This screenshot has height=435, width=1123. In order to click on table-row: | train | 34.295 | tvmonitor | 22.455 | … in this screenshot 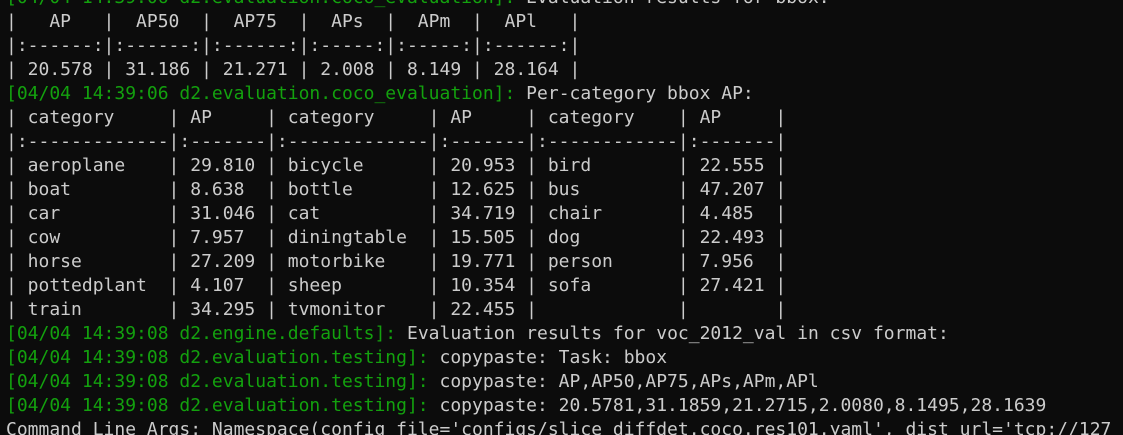, I will do `click(558, 310)`.